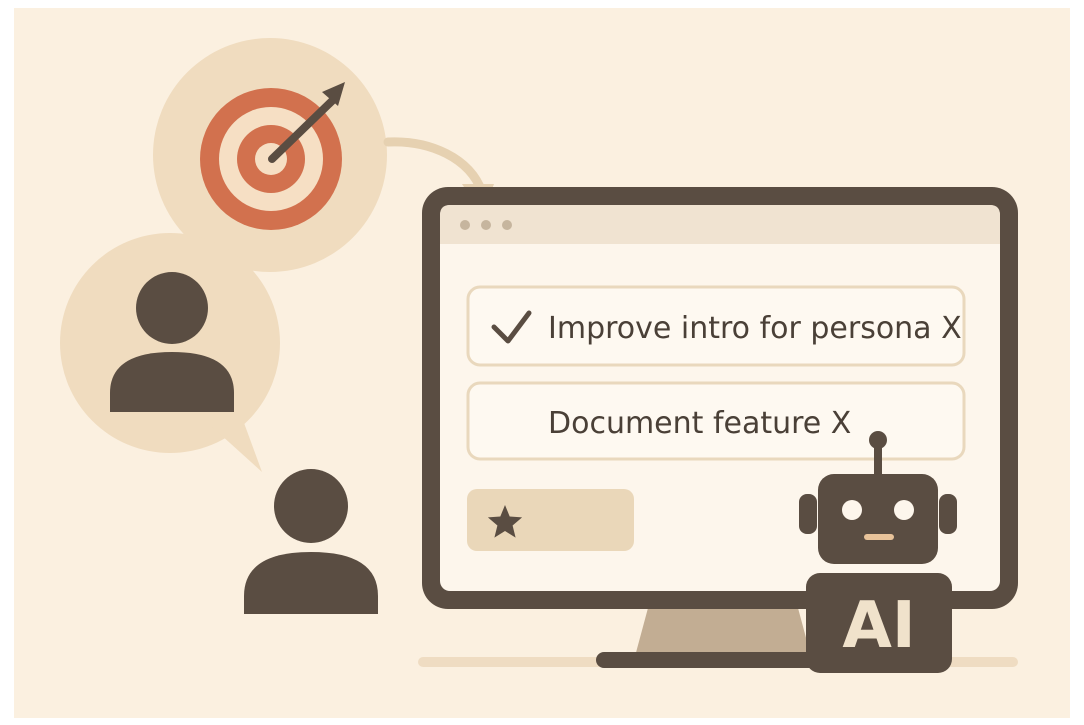 The image size is (1084, 725). I want to click on task-label: Improve intro for persona X, so click(755, 328).